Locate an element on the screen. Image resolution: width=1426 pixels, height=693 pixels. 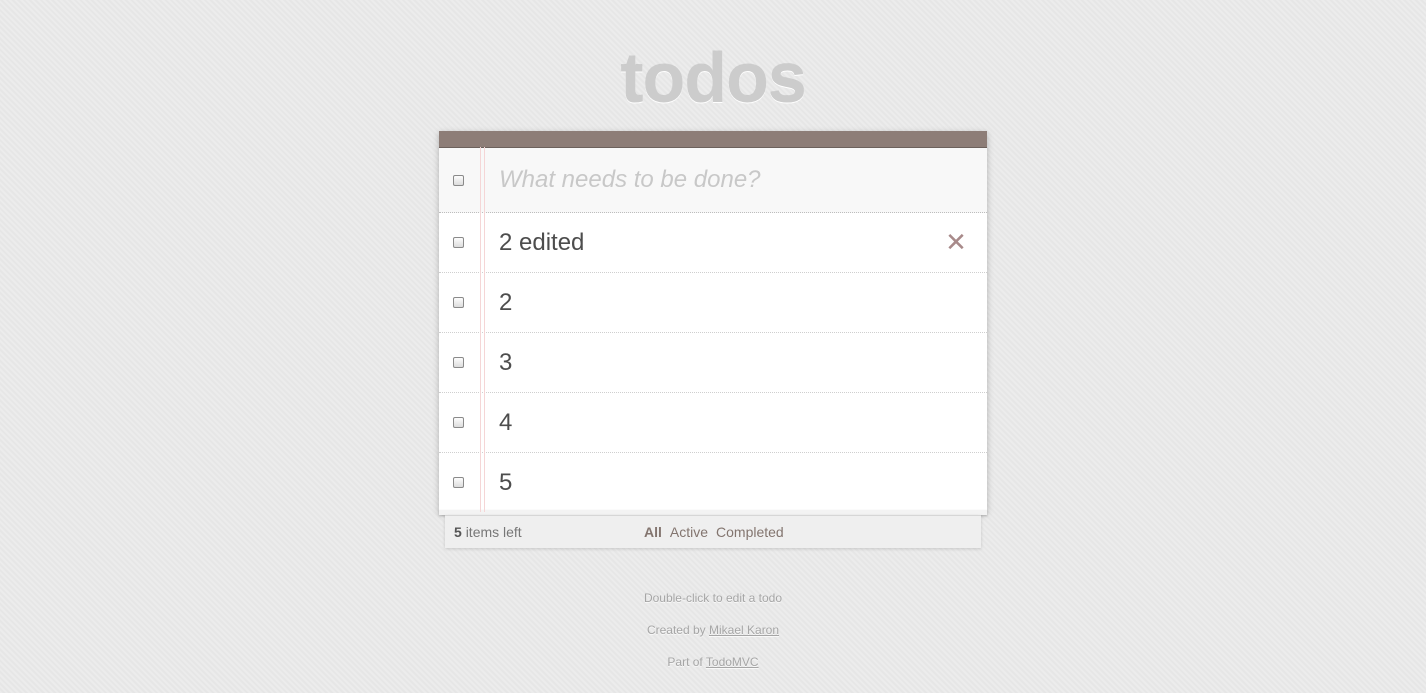
todo-item: 3 is located at coordinates (713, 363).